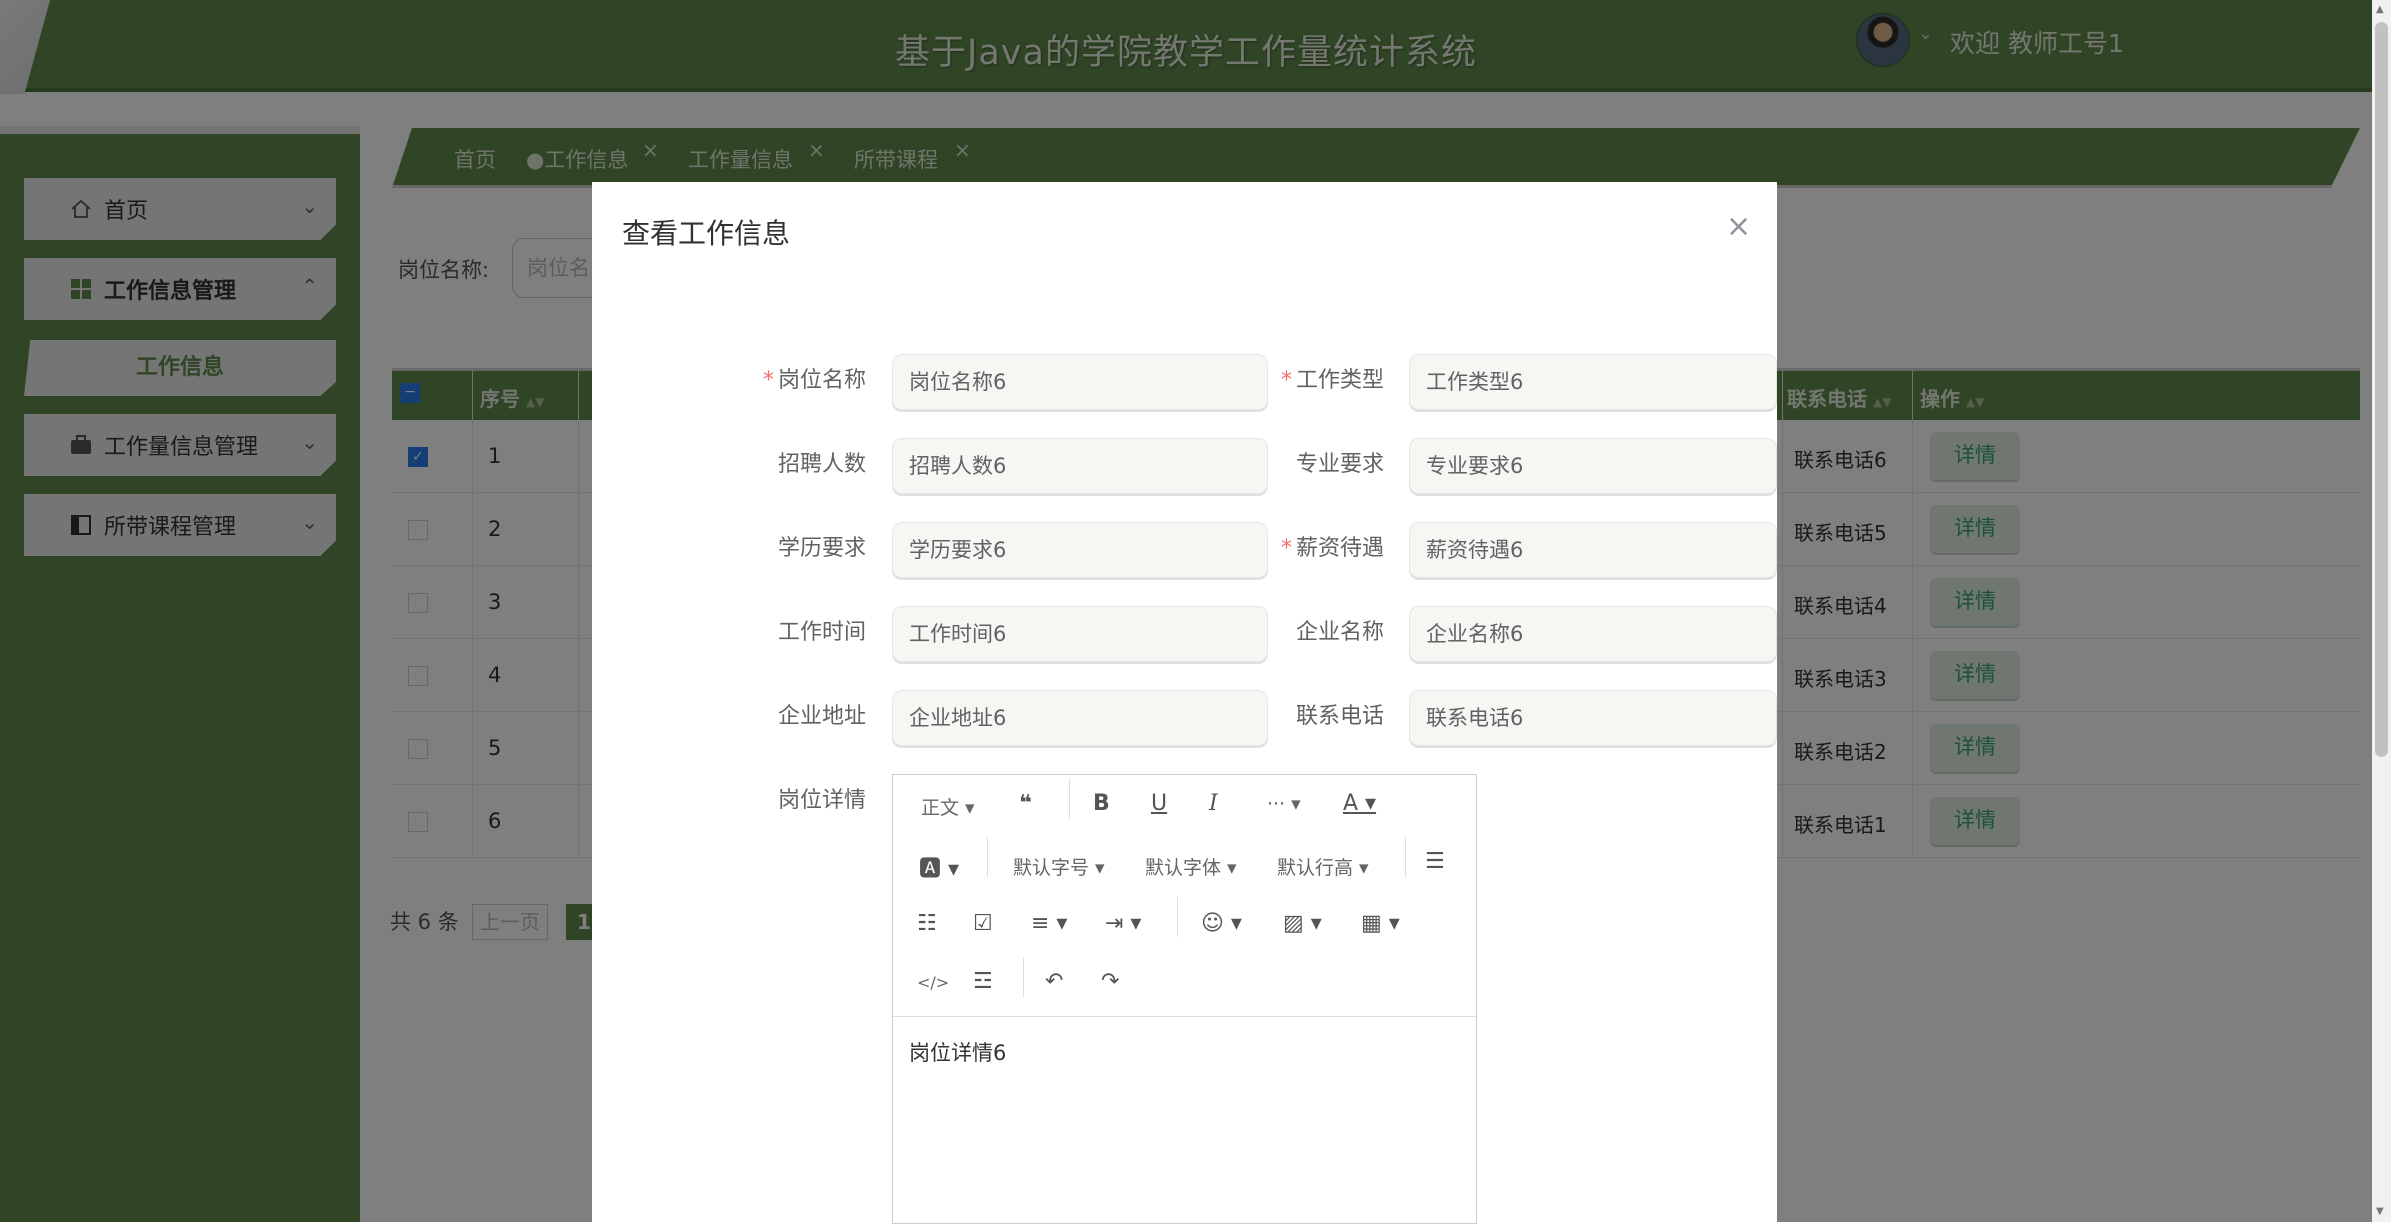 The width and height of the screenshot is (2391, 1224). What do you see at coordinates (1221, 923) in the screenshot?
I see `emoji-icon: ☺ ▾` at bounding box center [1221, 923].